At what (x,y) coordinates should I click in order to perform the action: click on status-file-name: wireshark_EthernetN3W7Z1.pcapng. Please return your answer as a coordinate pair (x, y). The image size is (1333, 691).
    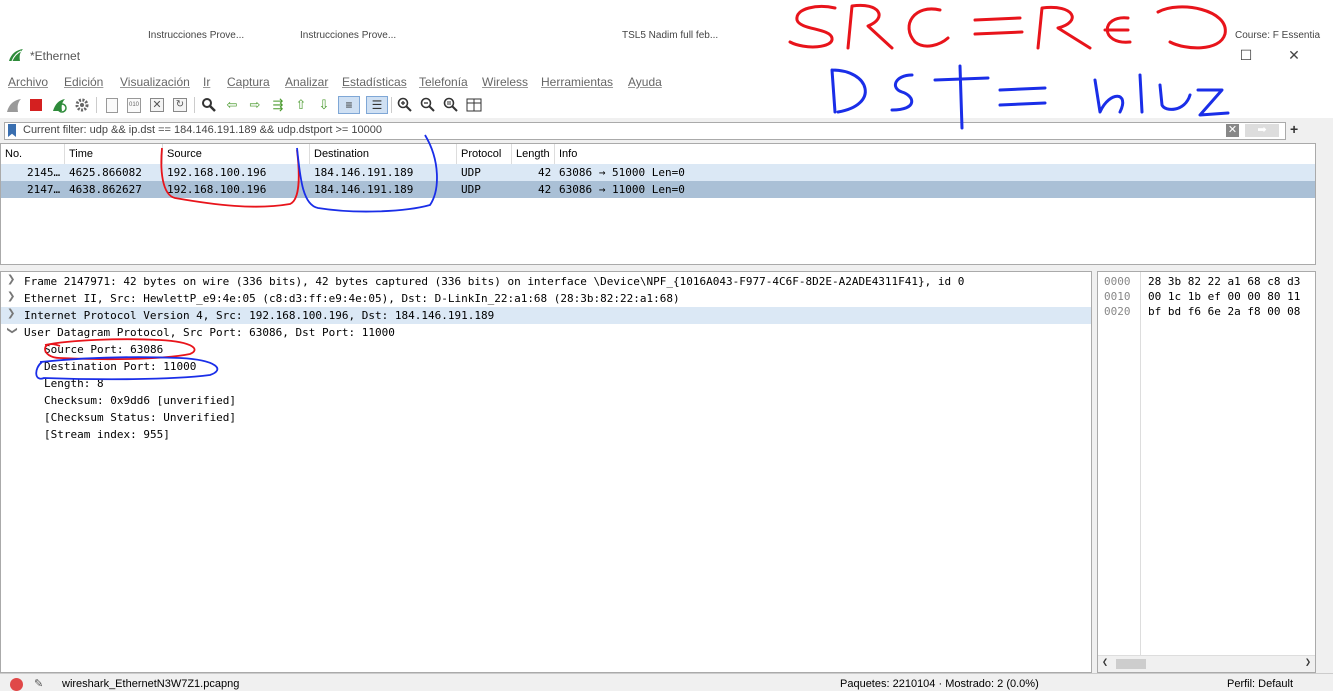
    Looking at the image, I should click on (151, 684).